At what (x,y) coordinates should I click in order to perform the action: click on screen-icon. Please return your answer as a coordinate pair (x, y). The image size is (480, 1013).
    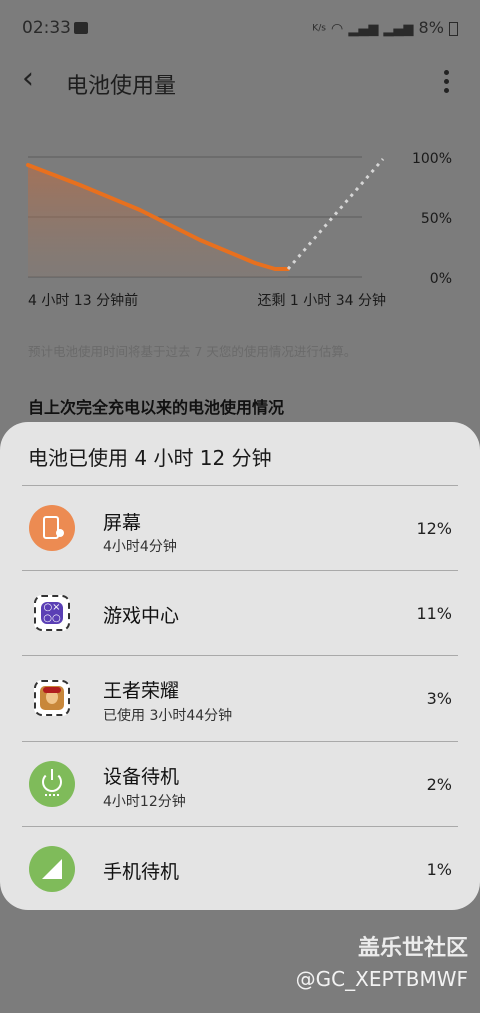
    Looking at the image, I should click on (52, 528).